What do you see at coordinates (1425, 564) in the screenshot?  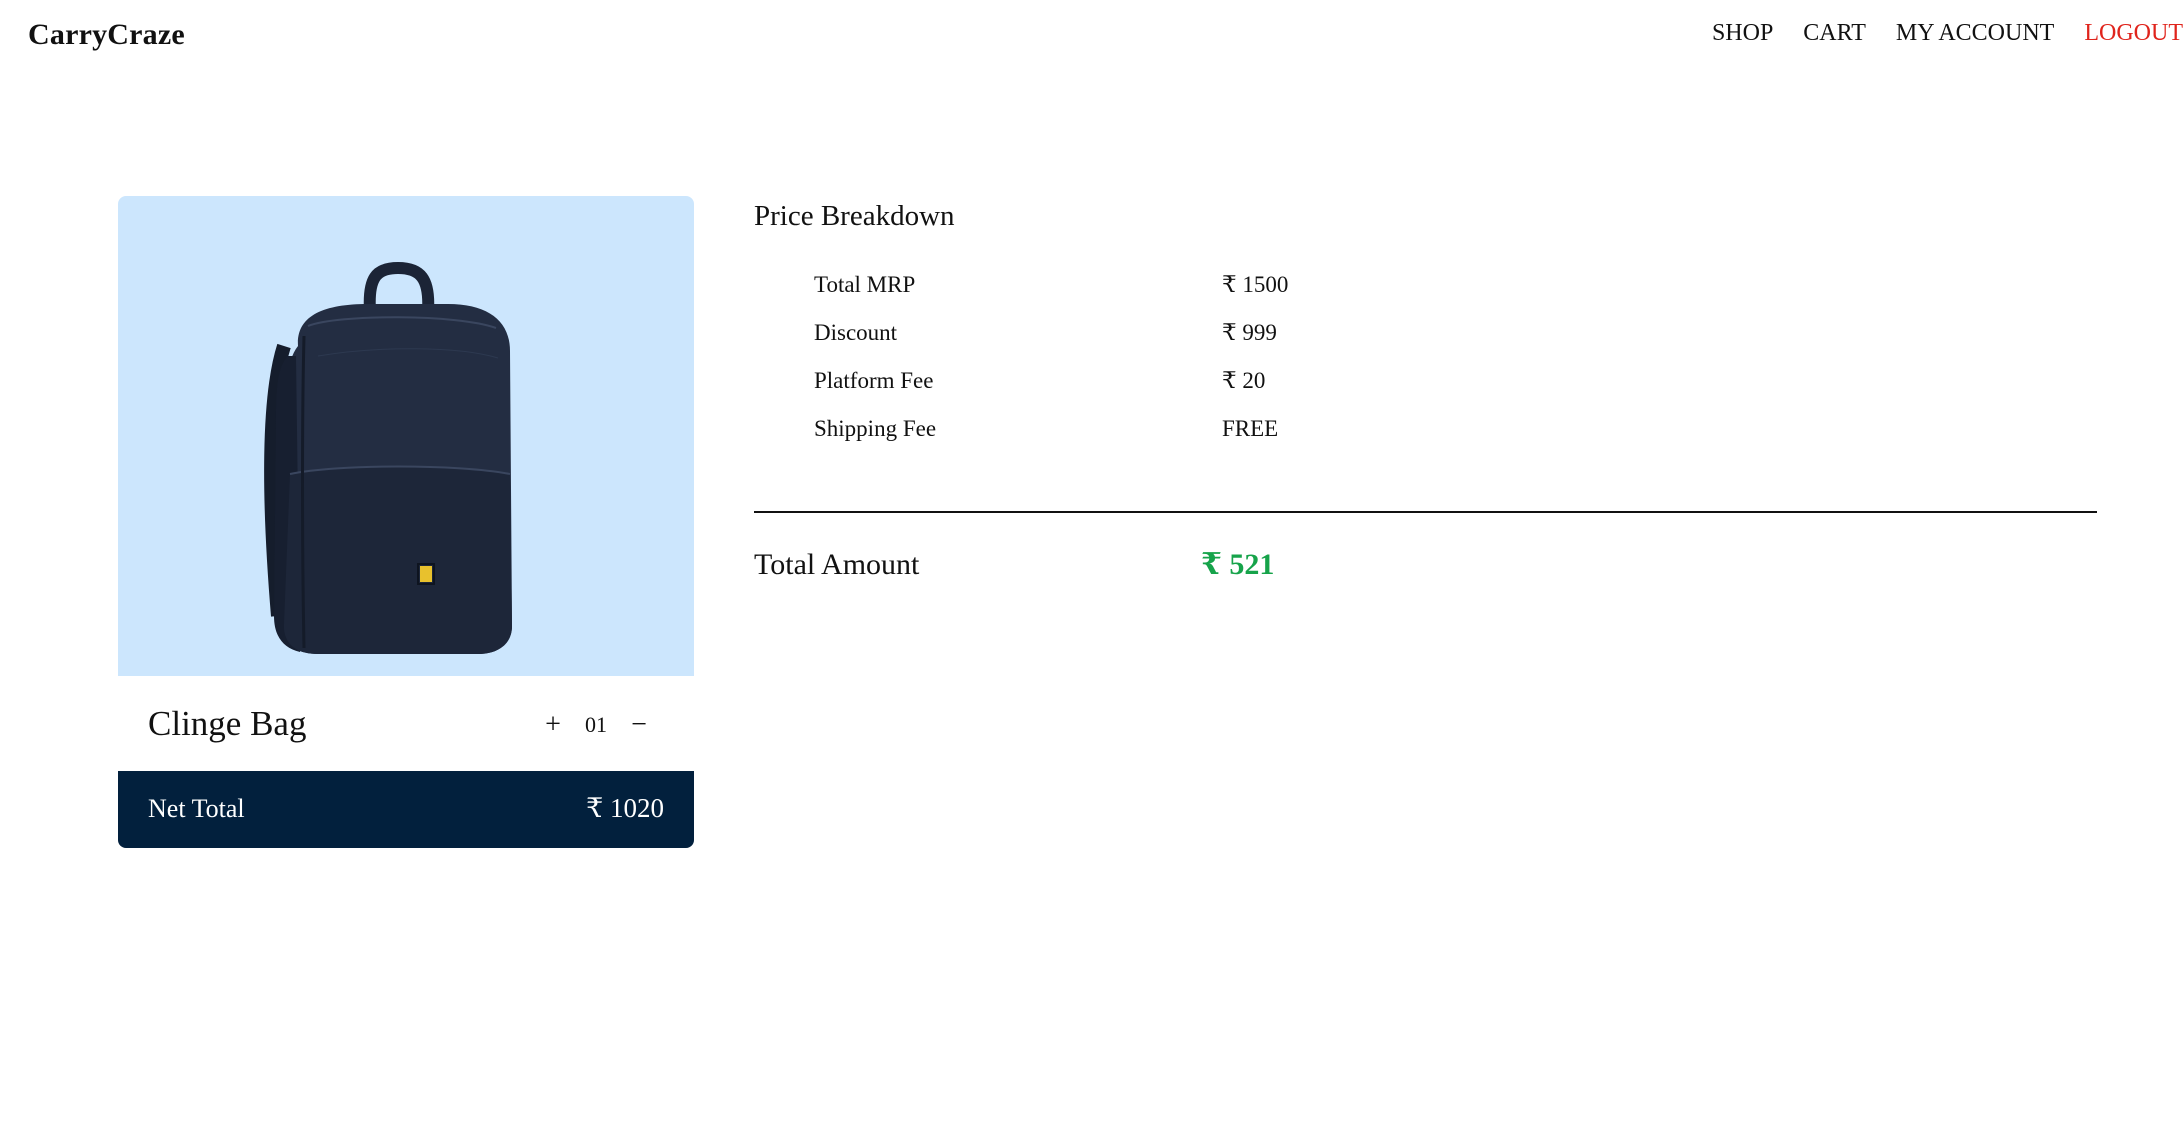 I see `total-amount-row: Total Amount ₹ 521` at bounding box center [1425, 564].